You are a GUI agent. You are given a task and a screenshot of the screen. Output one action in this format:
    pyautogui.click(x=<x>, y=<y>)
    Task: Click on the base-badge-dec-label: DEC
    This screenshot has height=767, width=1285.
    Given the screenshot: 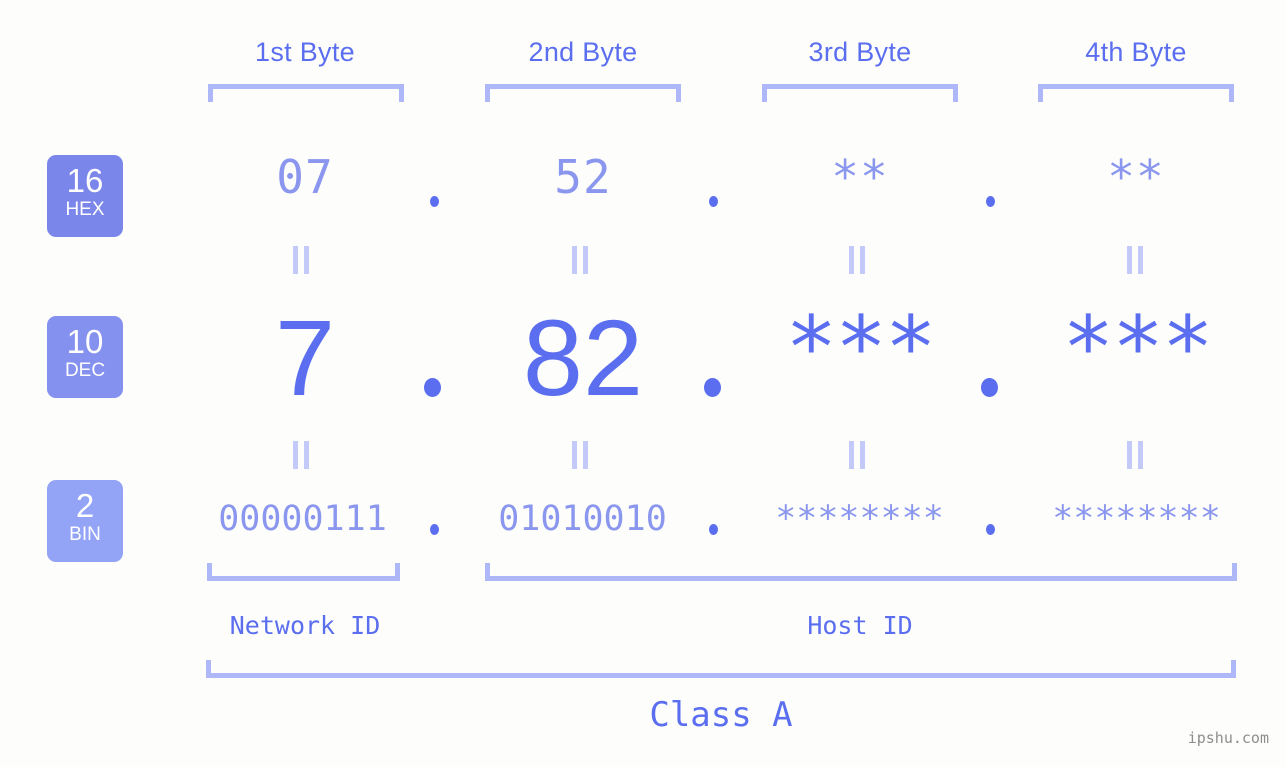 What is the action you would take?
    pyautogui.click(x=85, y=370)
    